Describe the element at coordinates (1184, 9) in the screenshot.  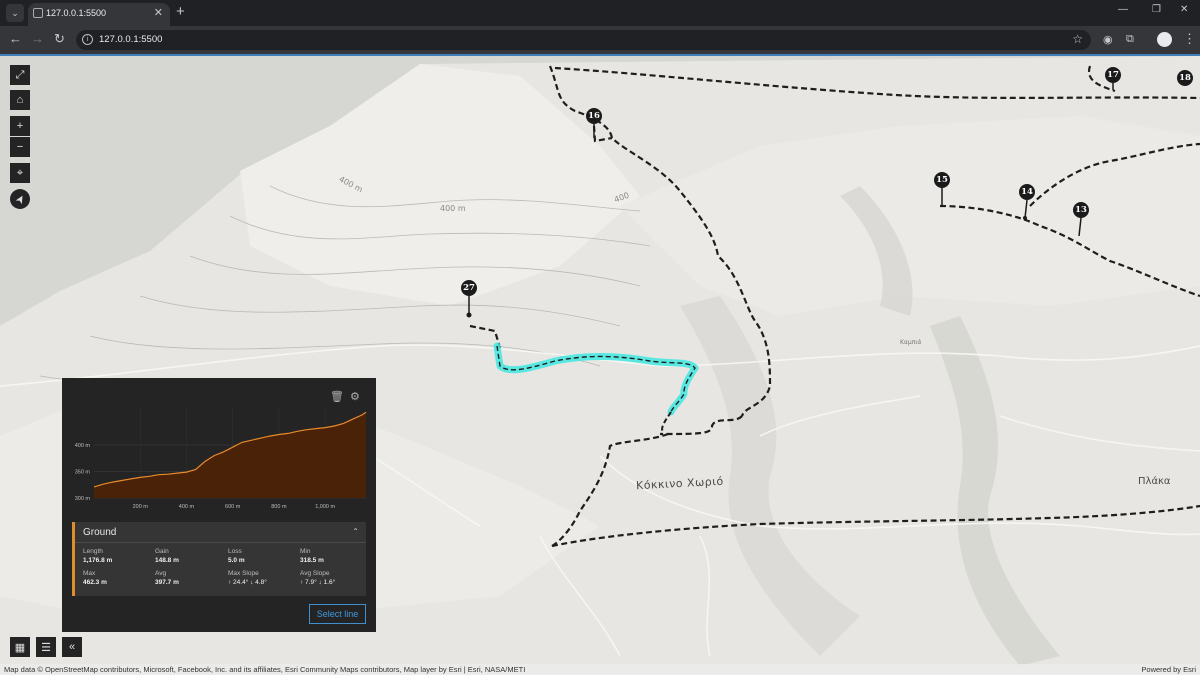
I see `window-close-icon: ✕` at that location.